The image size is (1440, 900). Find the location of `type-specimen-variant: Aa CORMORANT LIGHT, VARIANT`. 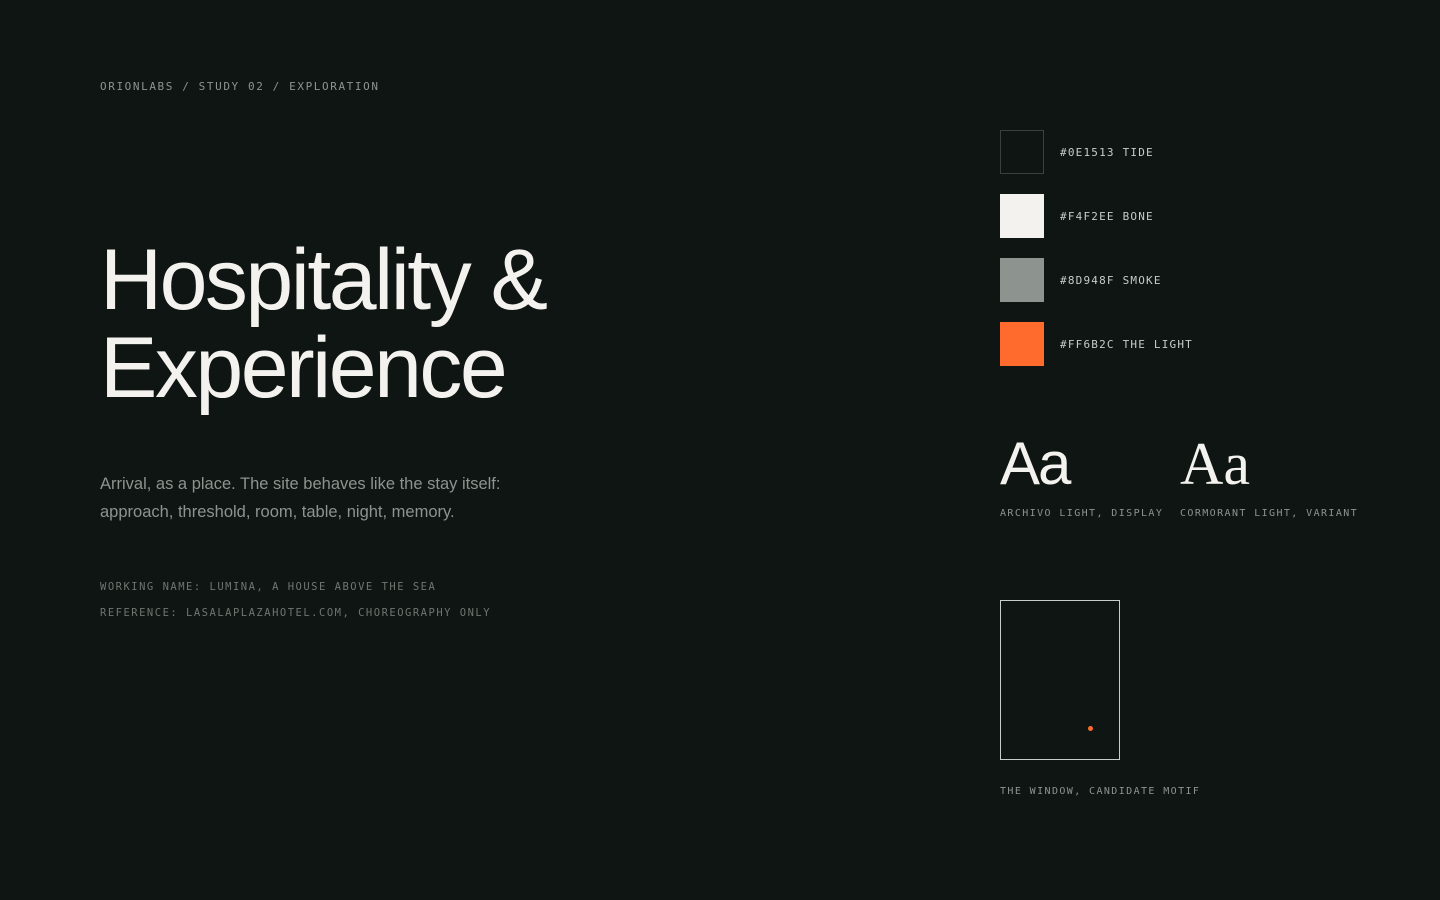

type-specimen-variant: Aa CORMORANT LIGHT, VARIANT is located at coordinates (1270, 474).